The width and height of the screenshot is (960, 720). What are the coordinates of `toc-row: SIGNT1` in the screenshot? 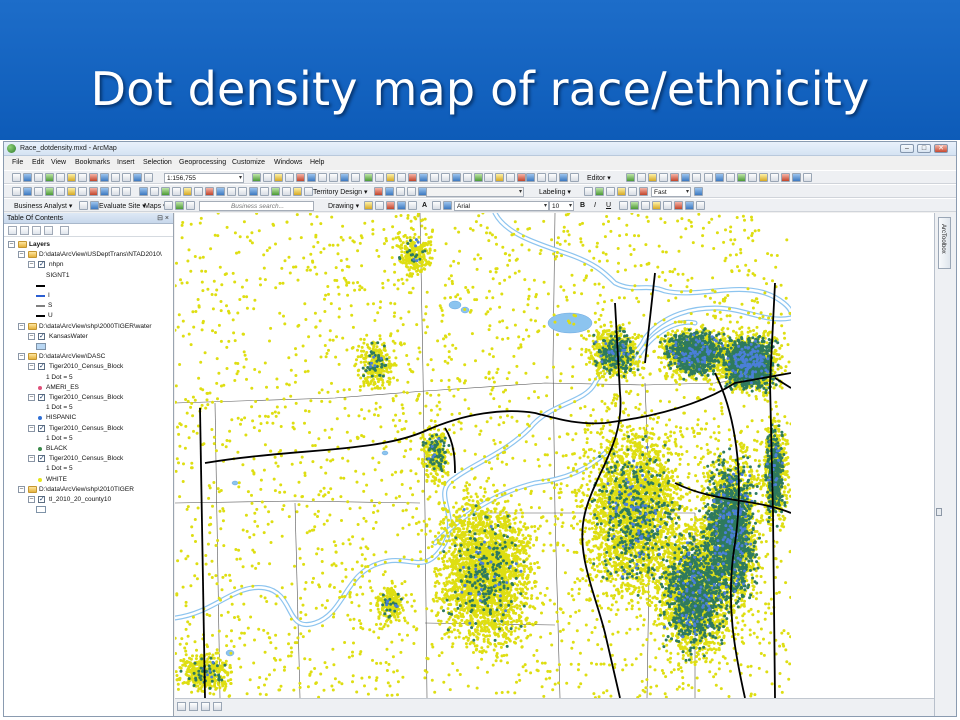 It's located at (89, 276).